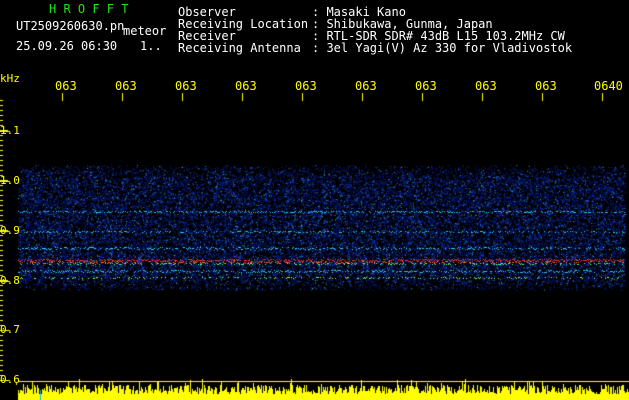  I want to click on datetime: 25.09.26 06:30, so click(67, 46).